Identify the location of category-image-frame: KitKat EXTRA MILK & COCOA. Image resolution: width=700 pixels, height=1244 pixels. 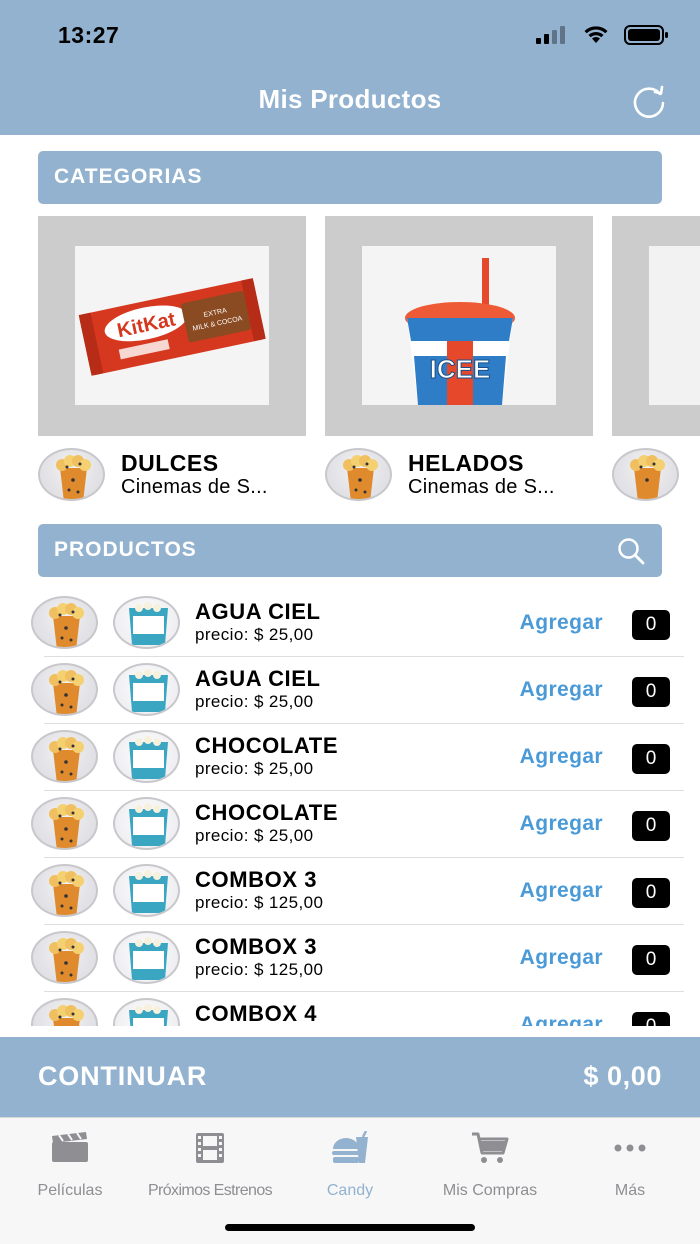
(172, 326).